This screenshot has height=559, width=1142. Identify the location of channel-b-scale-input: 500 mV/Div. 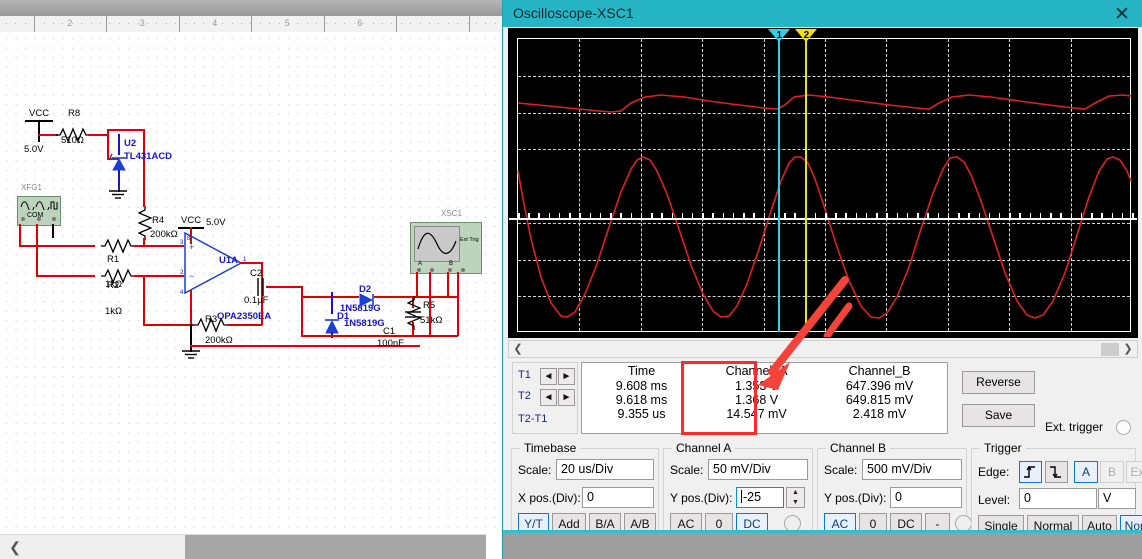
(912, 469).